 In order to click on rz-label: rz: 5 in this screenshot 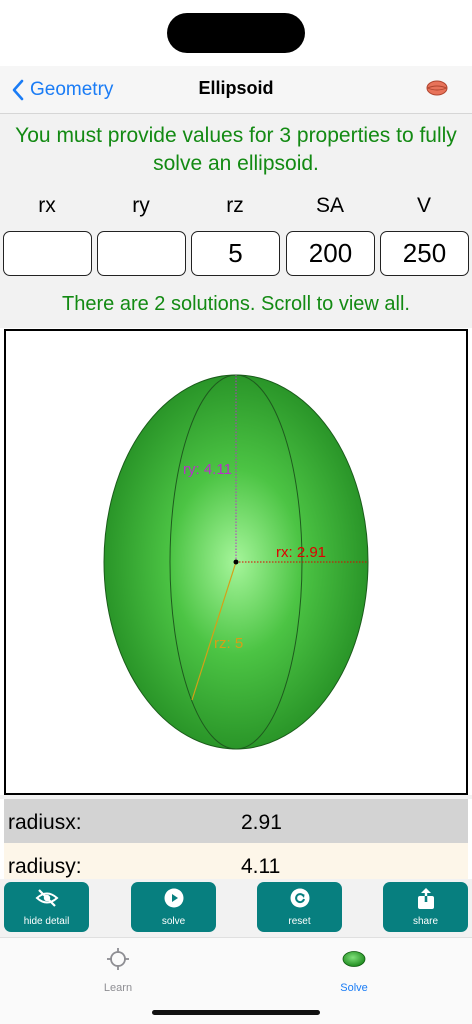, I will do `click(228, 643)`.